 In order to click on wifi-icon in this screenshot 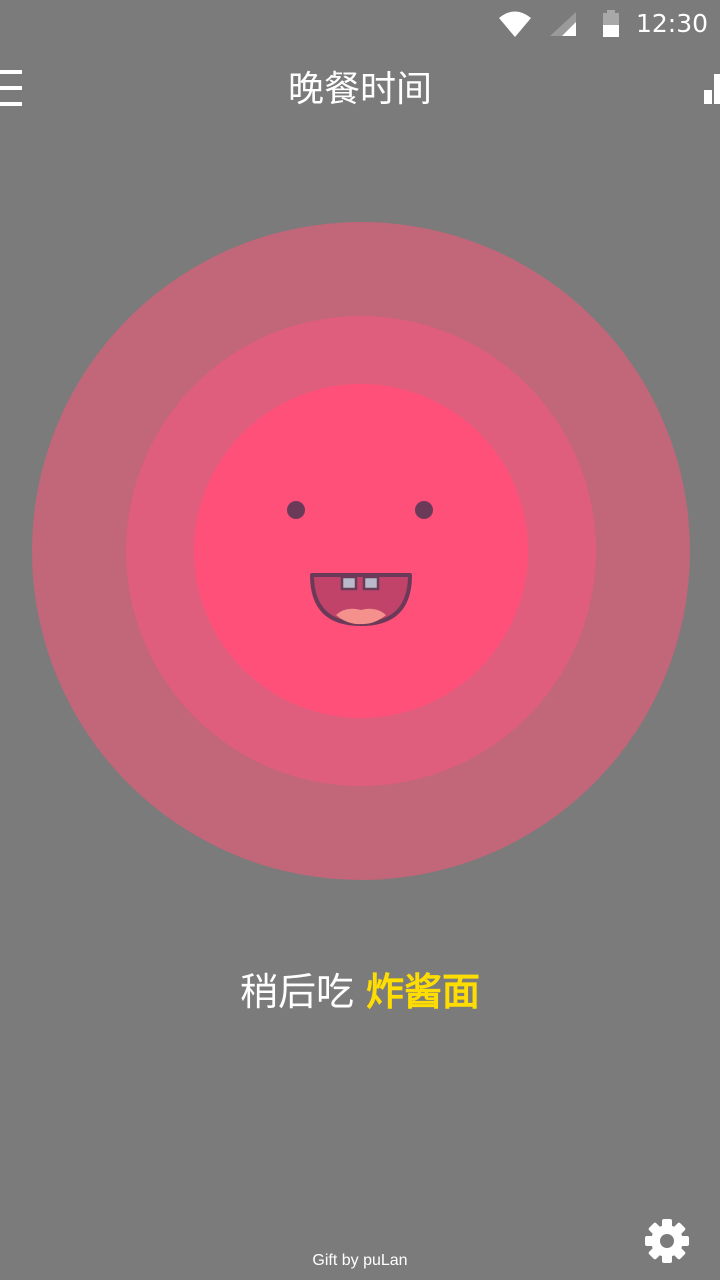, I will do `click(515, 24)`.